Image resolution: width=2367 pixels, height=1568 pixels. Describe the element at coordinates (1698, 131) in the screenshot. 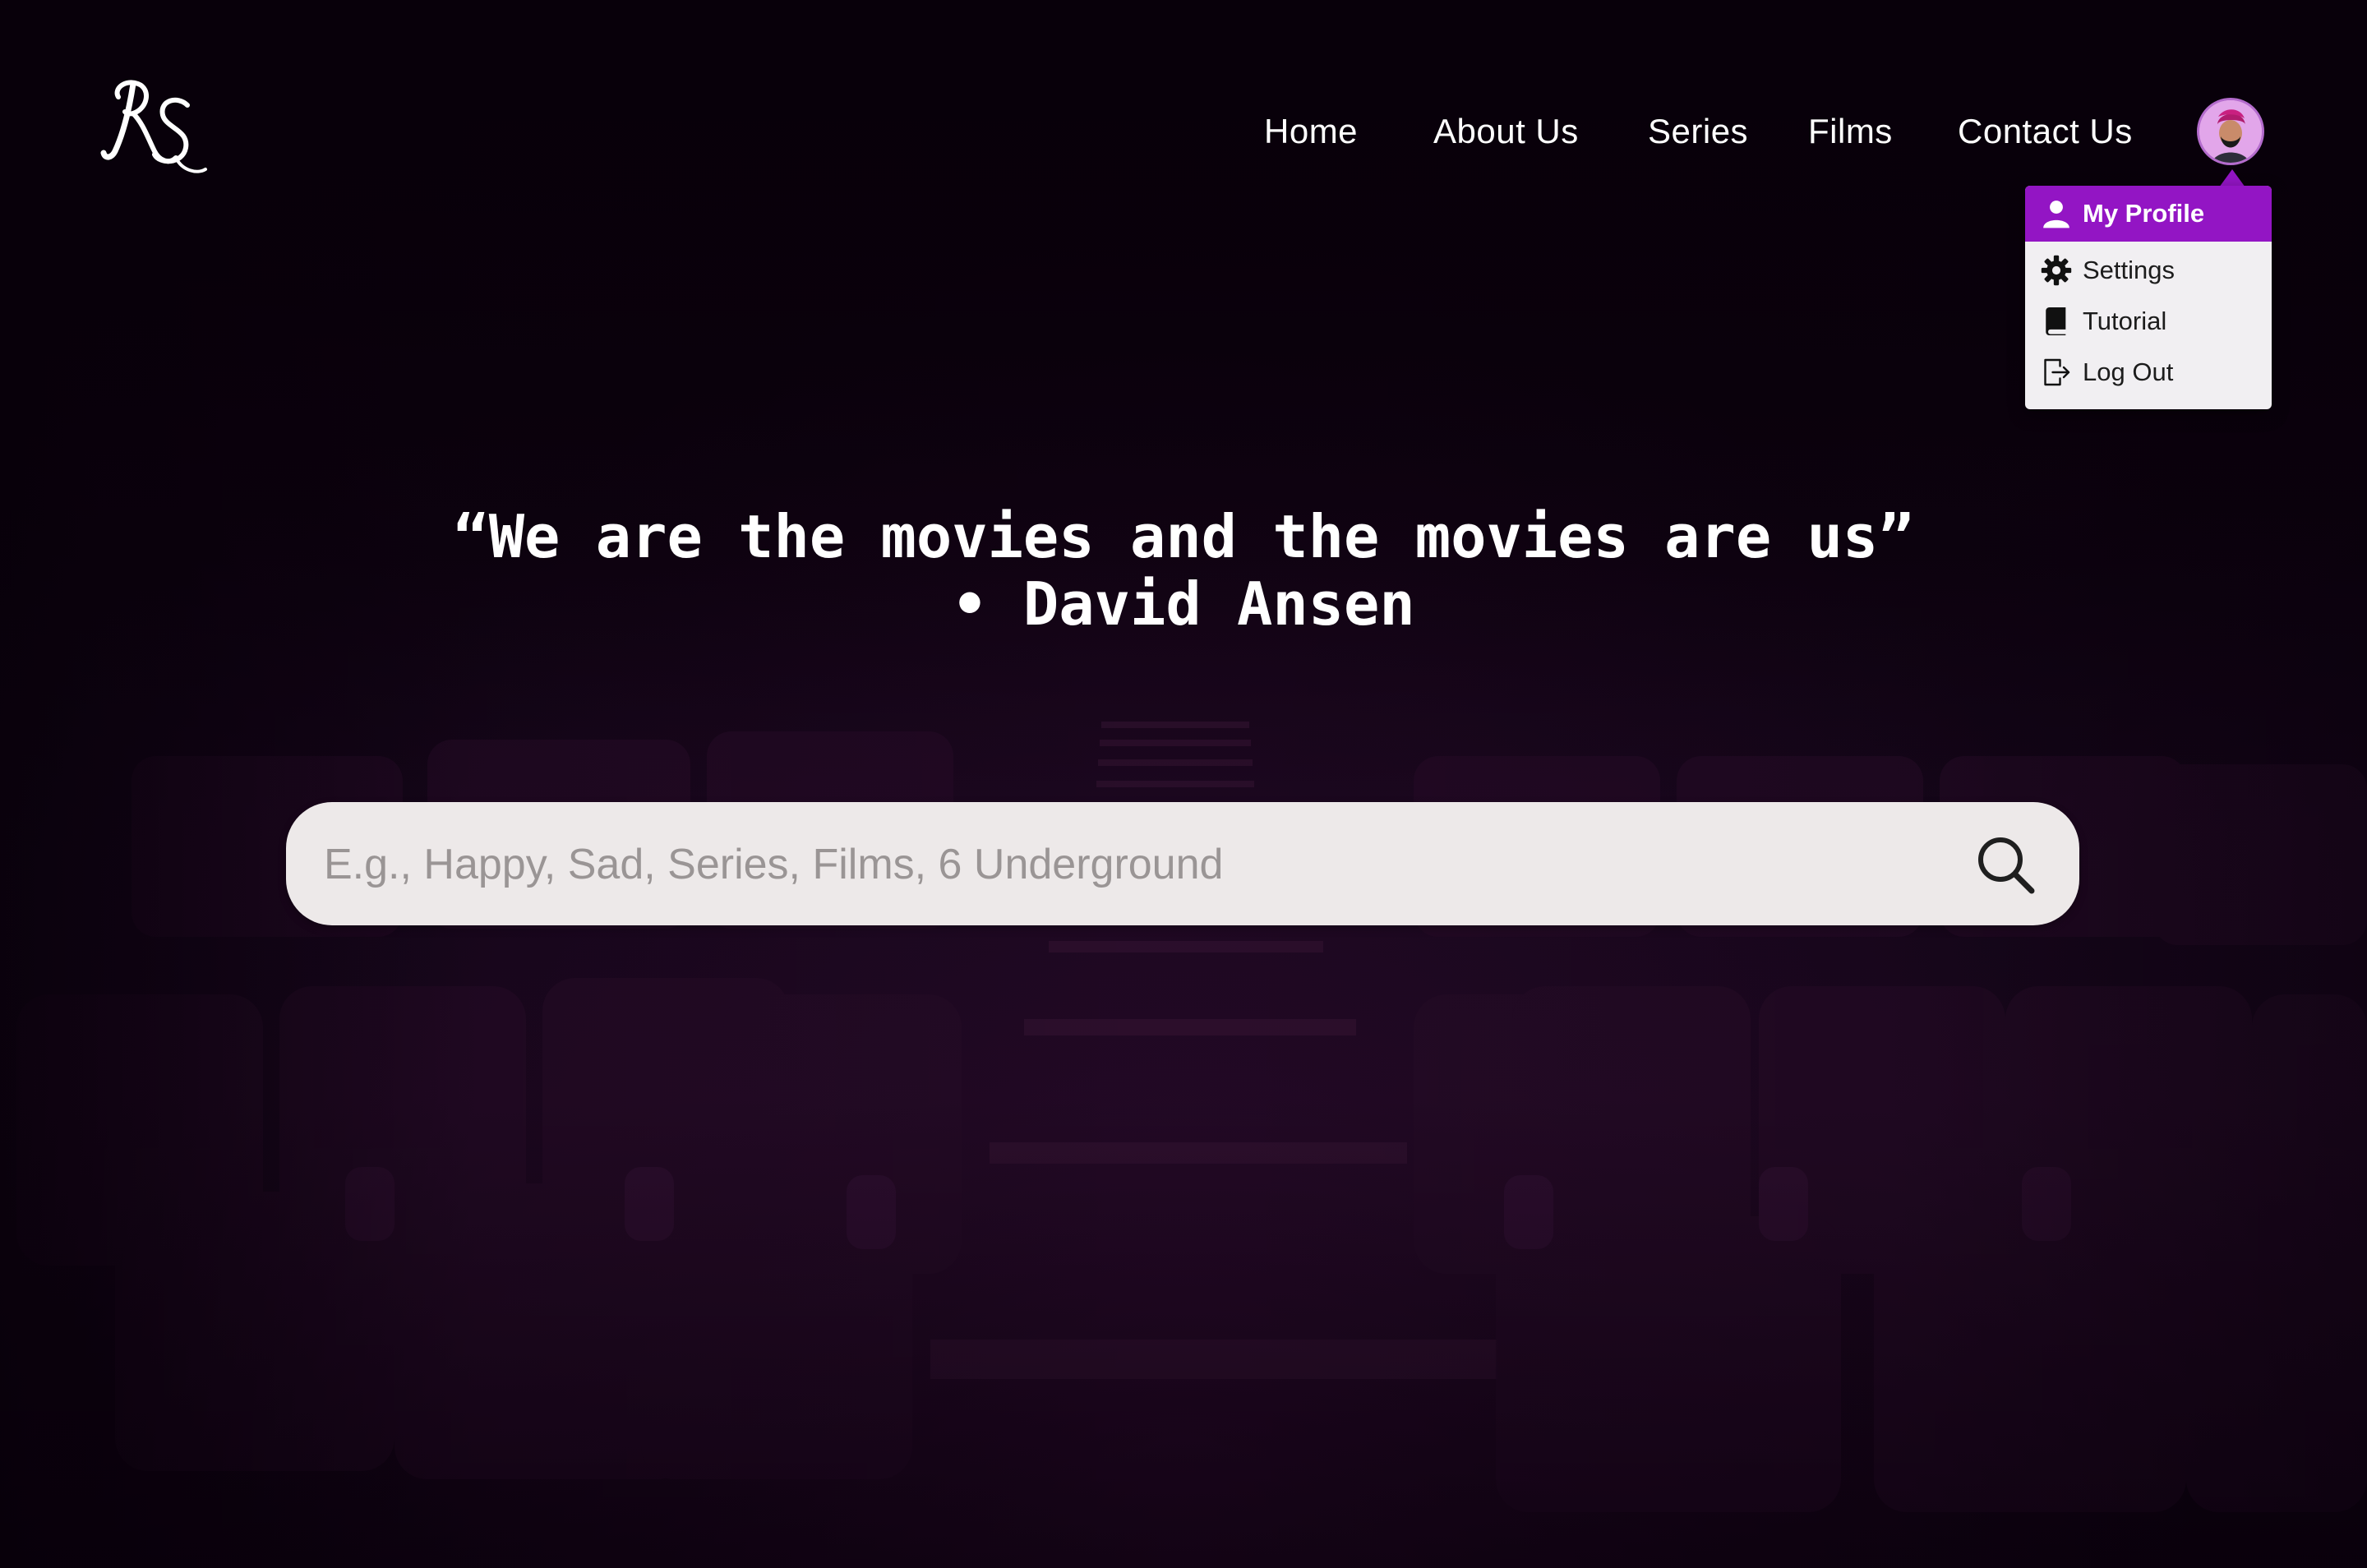

I see `nav-series-link: Series` at that location.